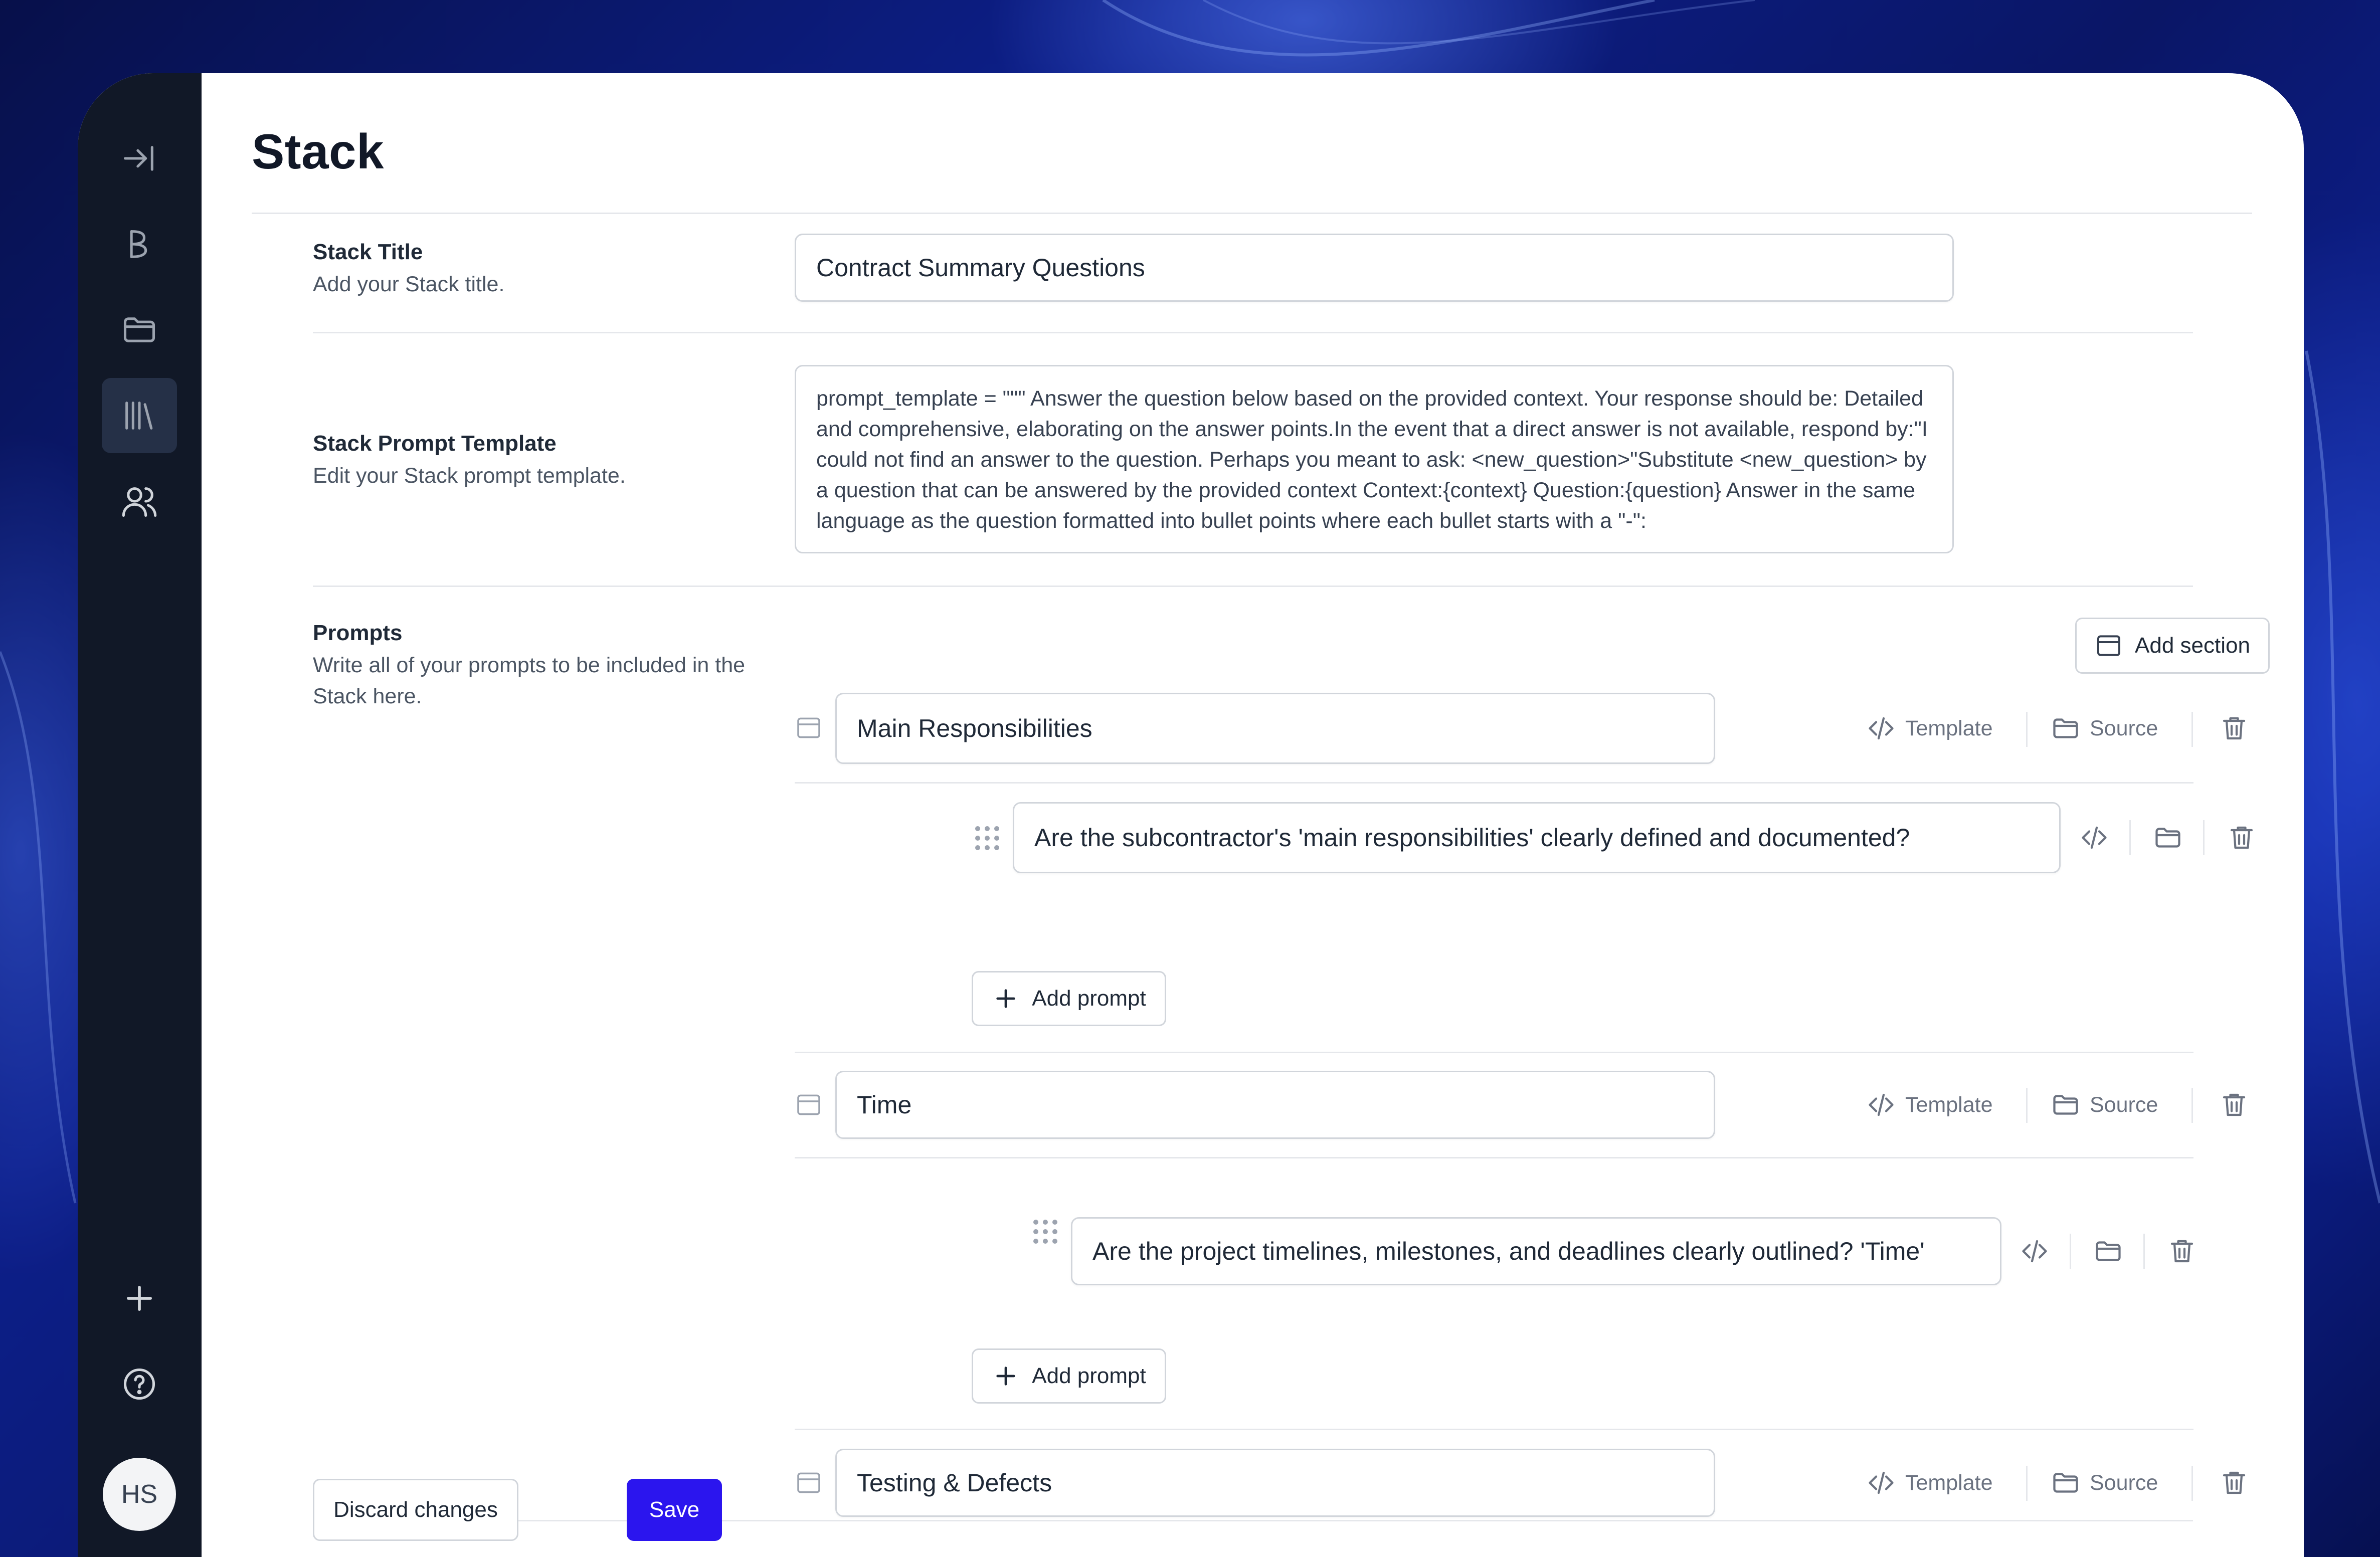  Describe the element at coordinates (140, 1495) in the screenshot. I see `avatar: HS` at that location.